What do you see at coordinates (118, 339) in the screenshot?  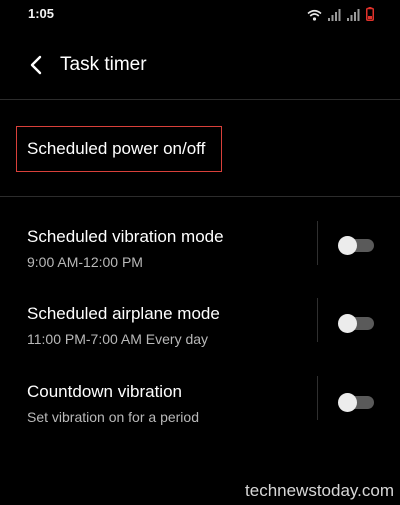 I see `setting-subtitle: 11:00 PM-7:00 AM Every day` at bounding box center [118, 339].